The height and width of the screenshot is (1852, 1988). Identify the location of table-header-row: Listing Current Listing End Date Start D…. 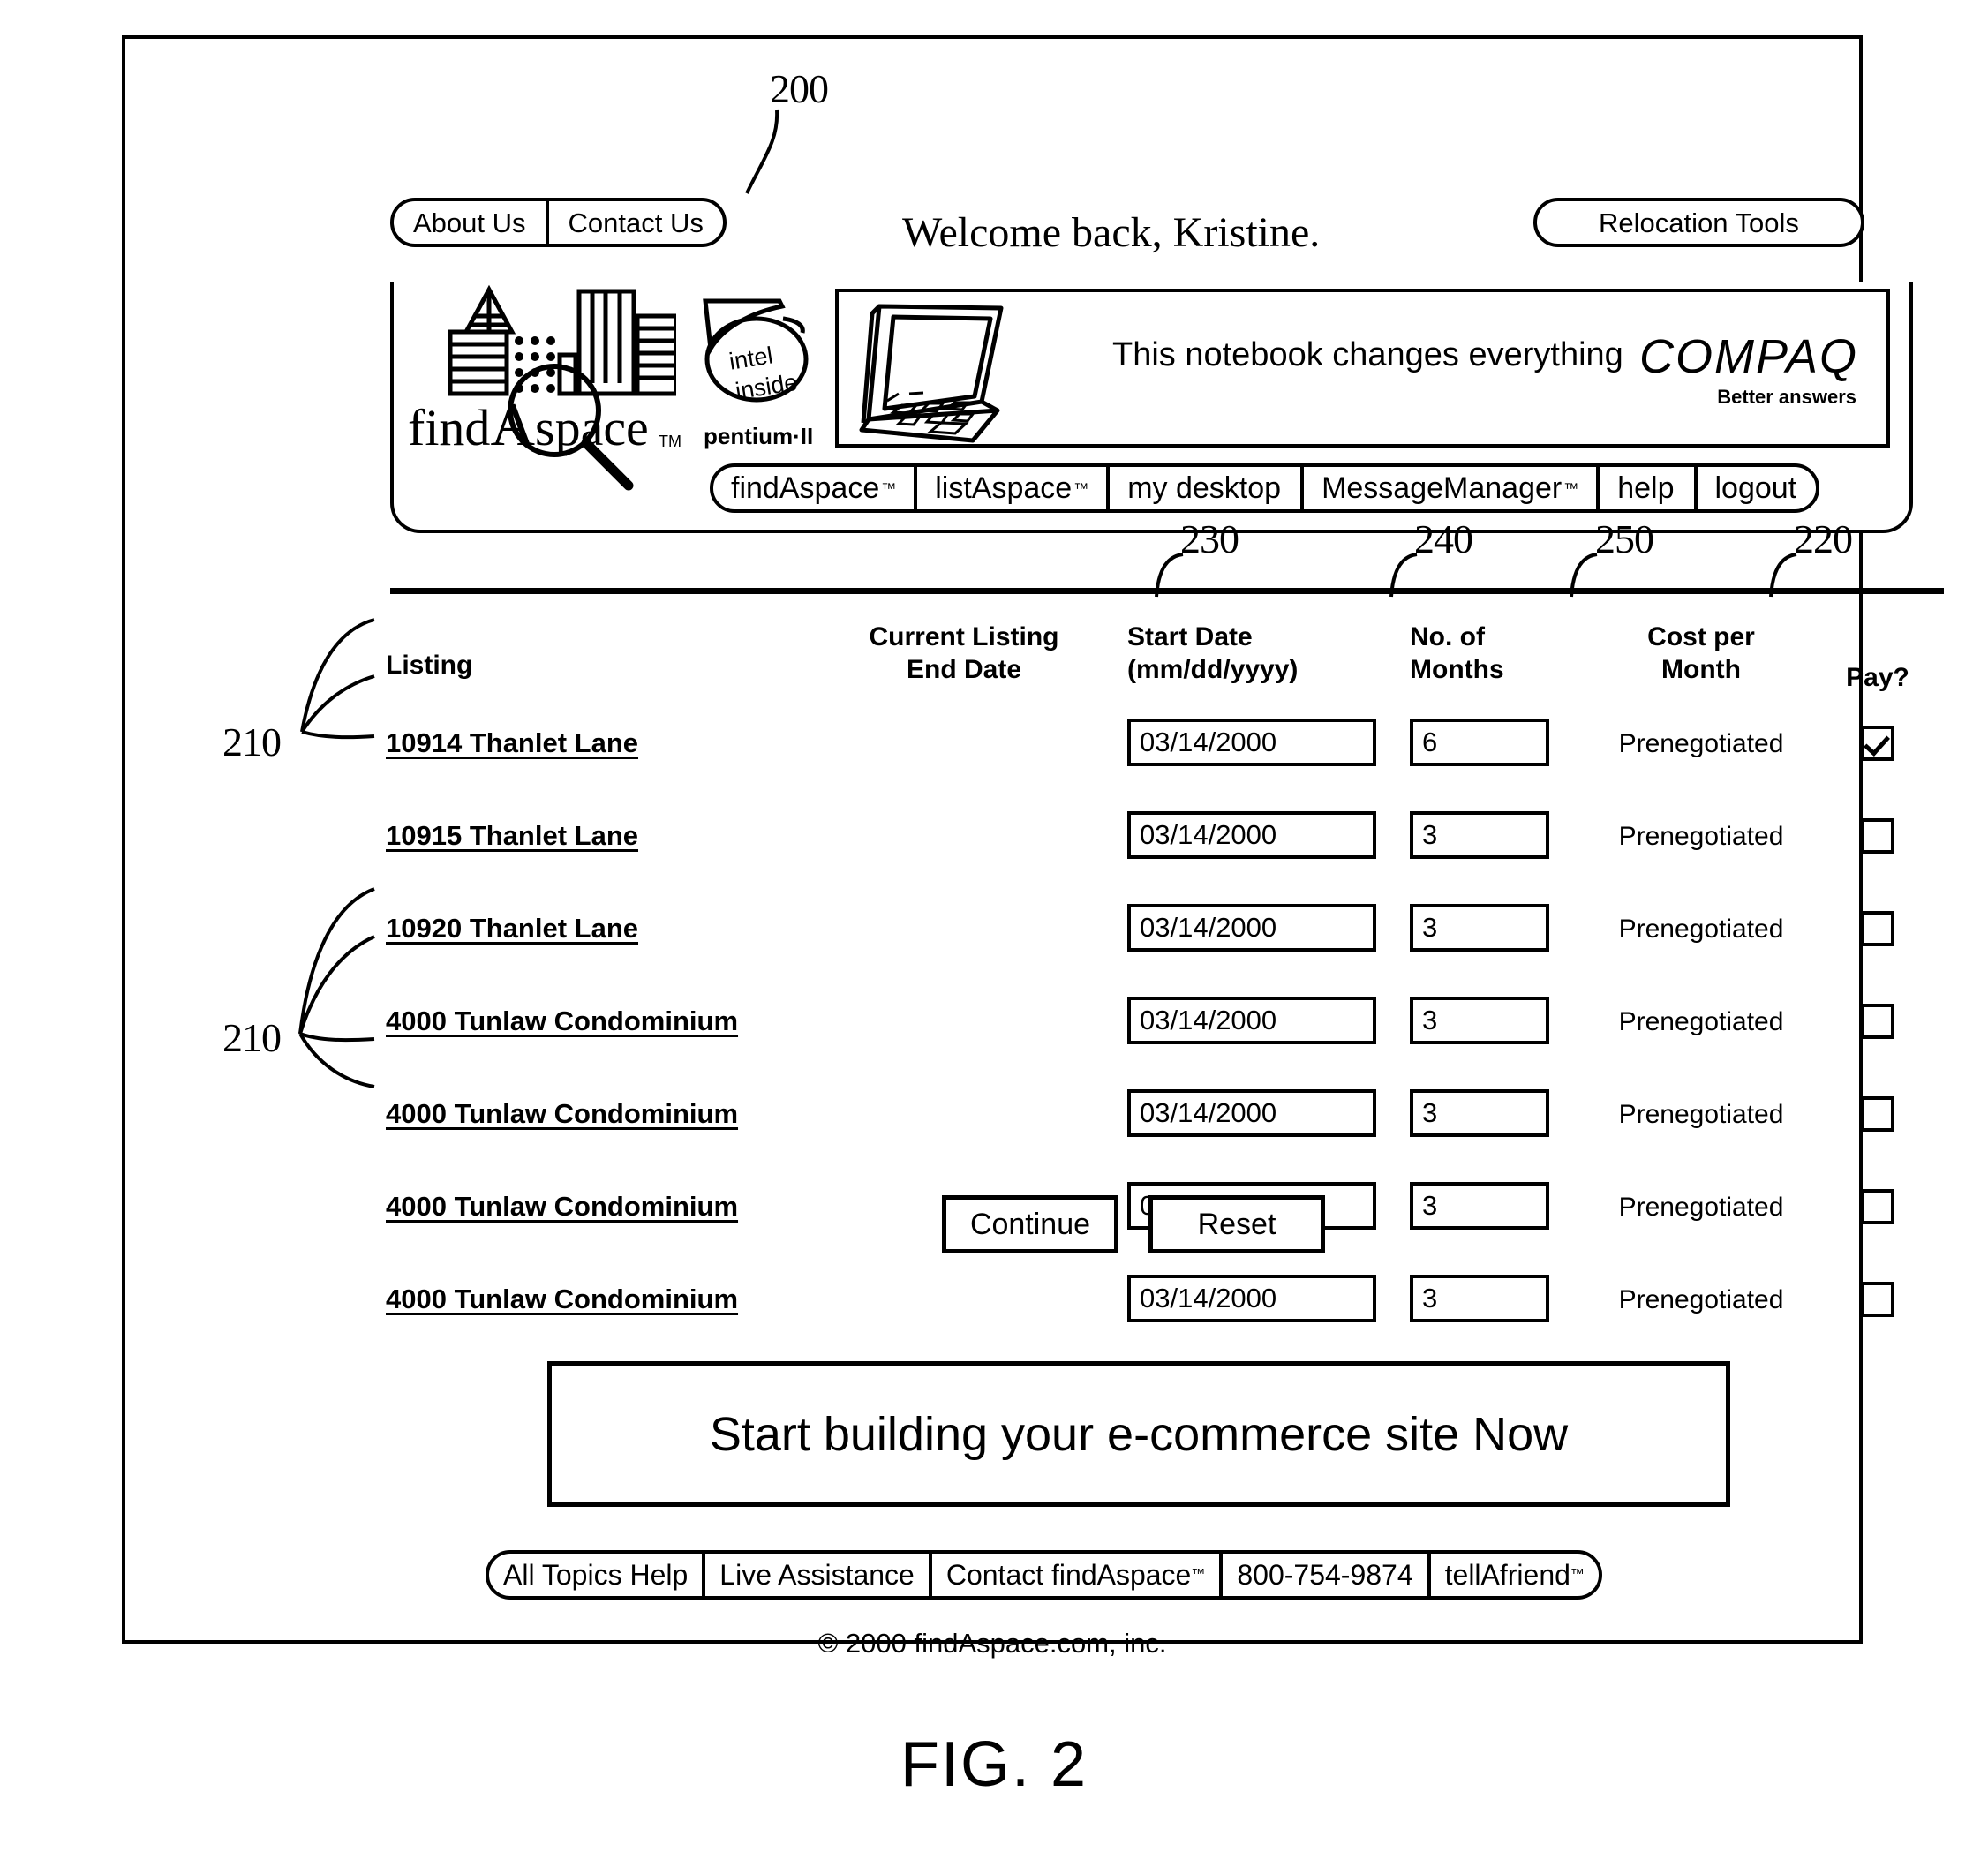
(1017, 656).